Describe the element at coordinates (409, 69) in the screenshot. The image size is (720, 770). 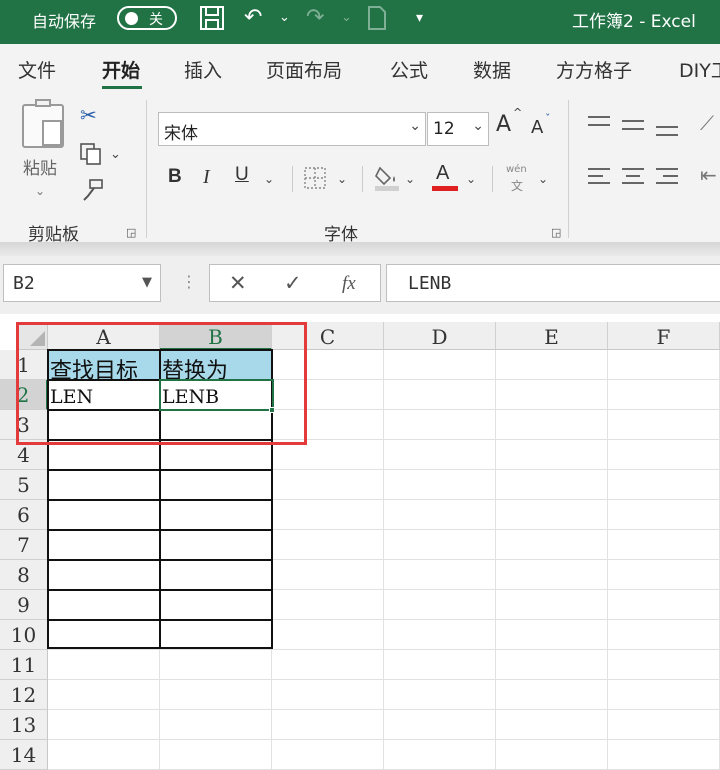
I see `tab-formulas: 公式` at that location.